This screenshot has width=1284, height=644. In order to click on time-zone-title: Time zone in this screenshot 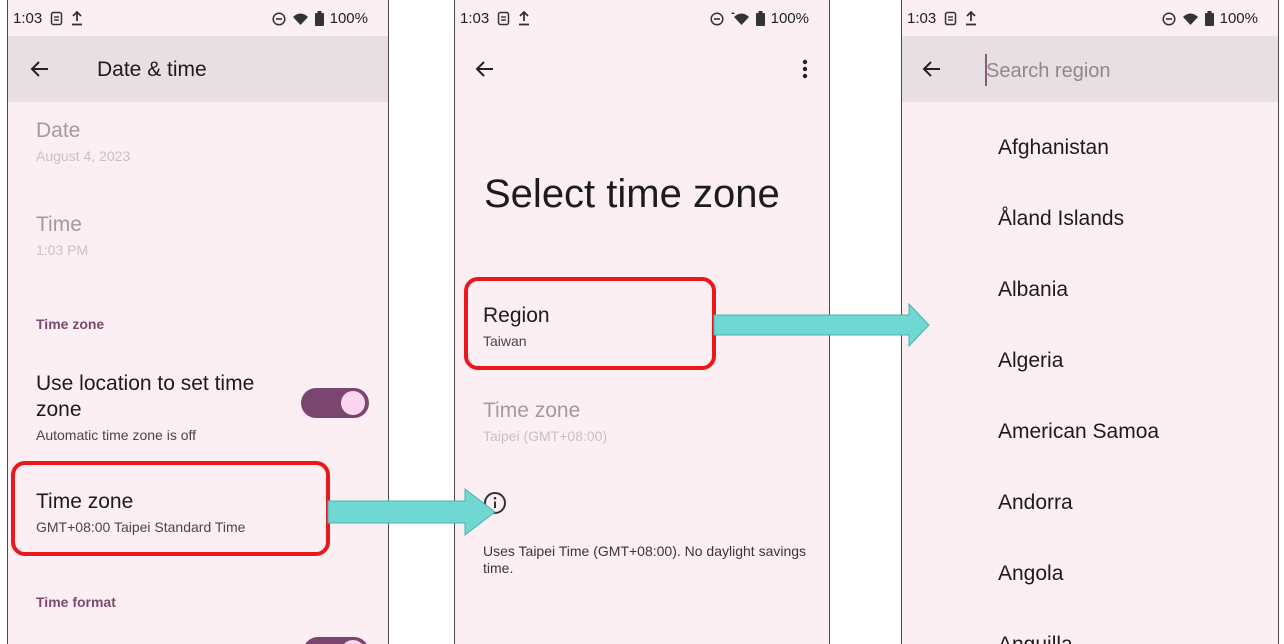, I will do `click(532, 410)`.